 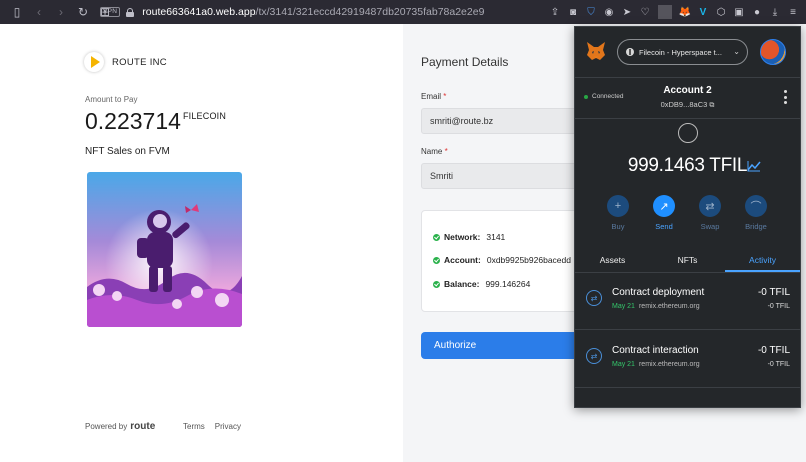 I want to click on amount-currency: FILECOIN, so click(x=204, y=116).